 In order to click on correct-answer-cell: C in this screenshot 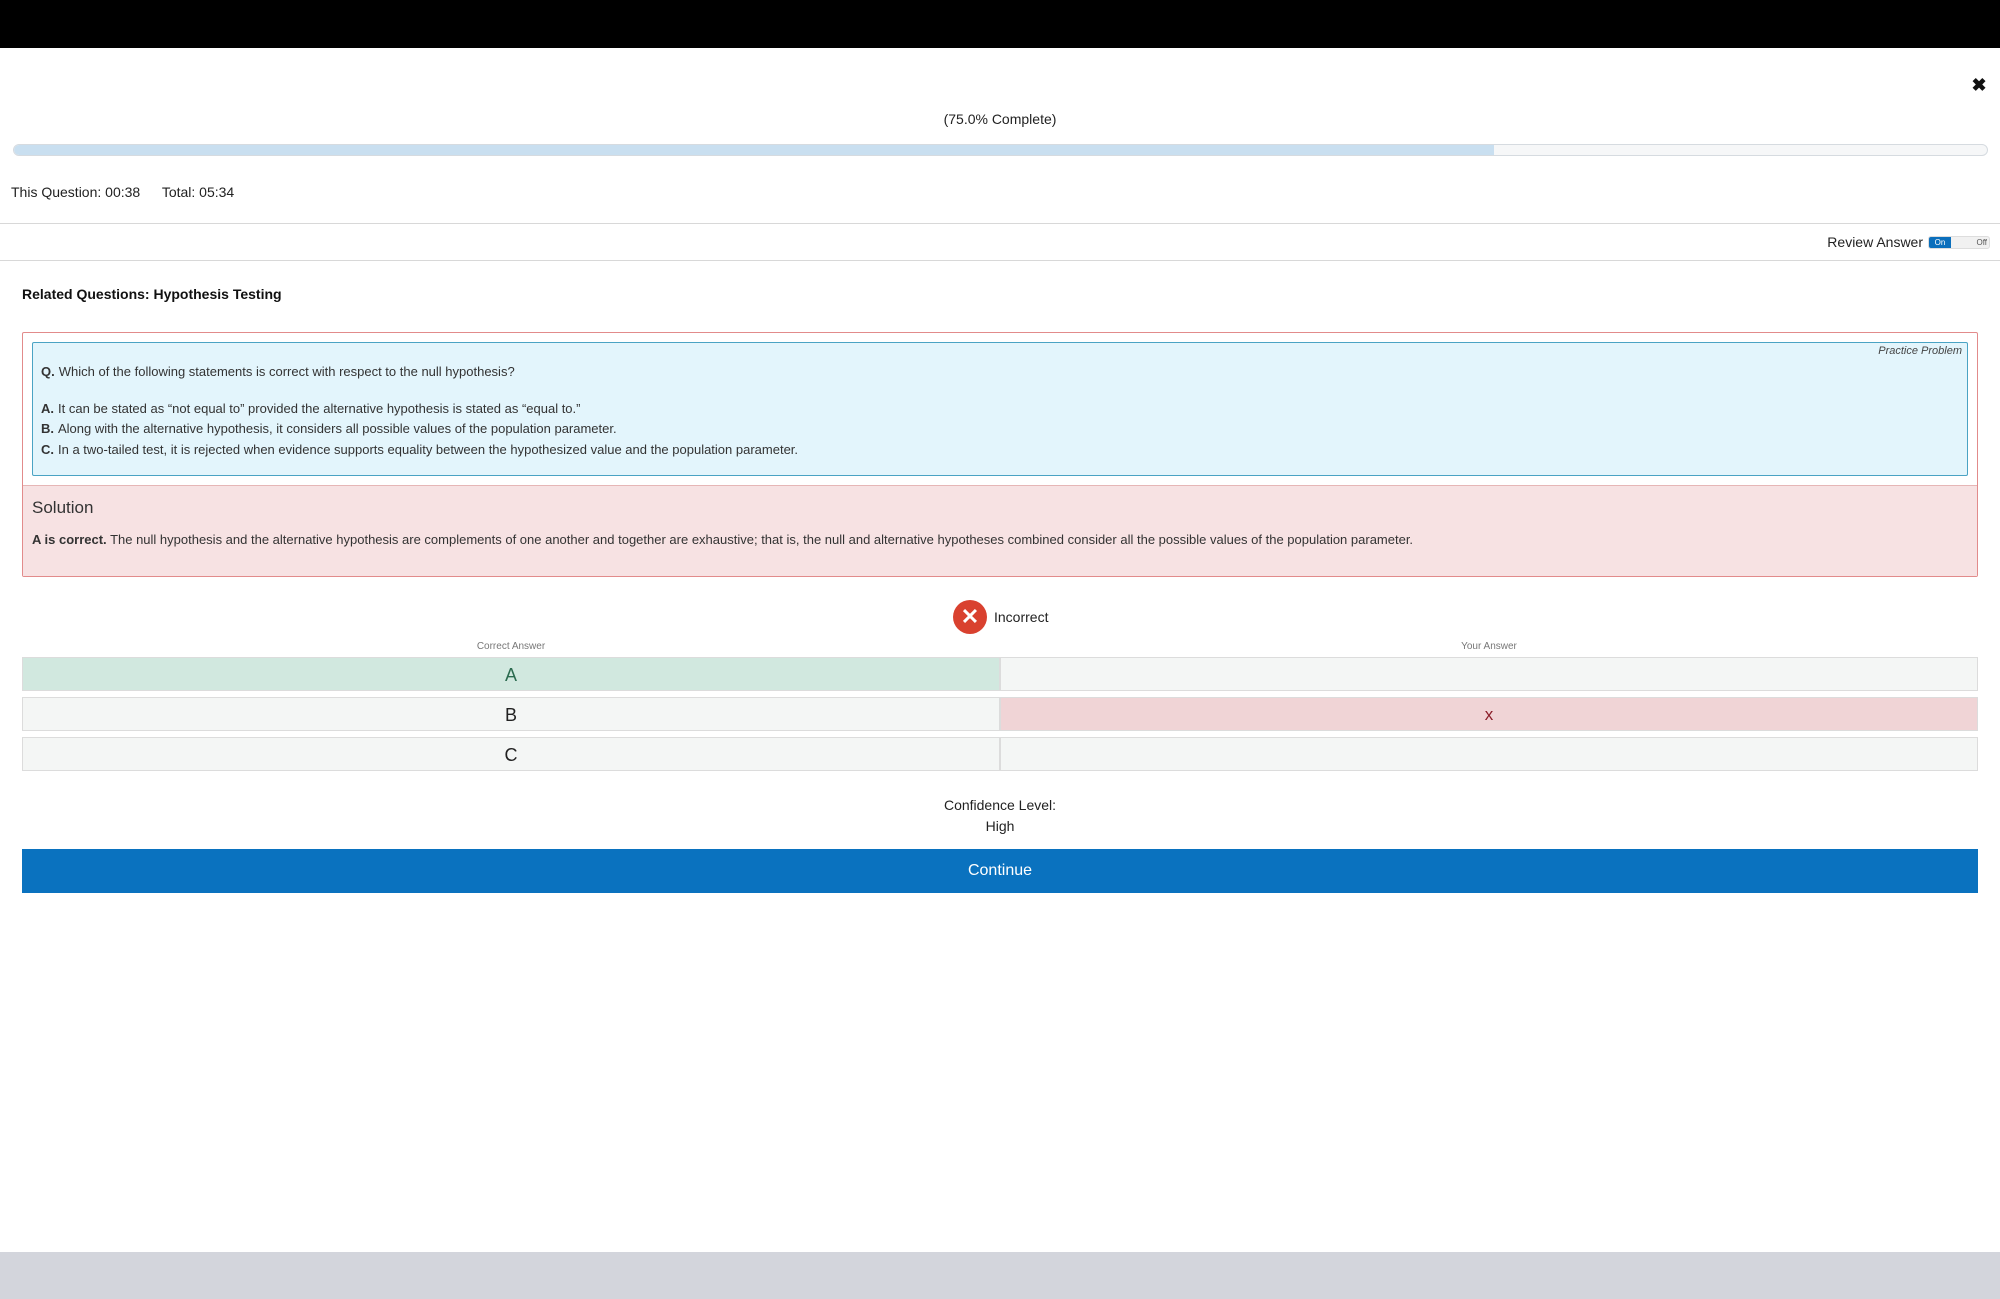, I will do `click(511, 754)`.